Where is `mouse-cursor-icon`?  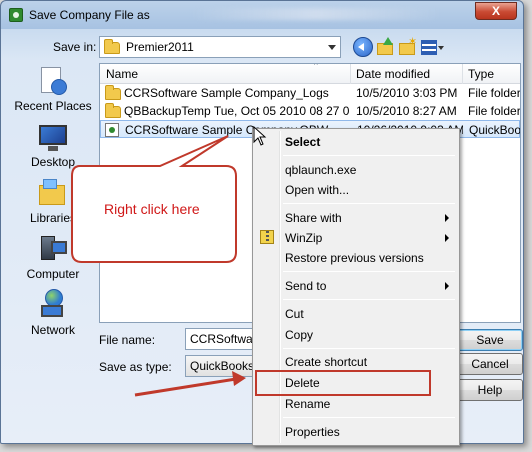
mouse-cursor-icon is located at coordinates (260, 136).